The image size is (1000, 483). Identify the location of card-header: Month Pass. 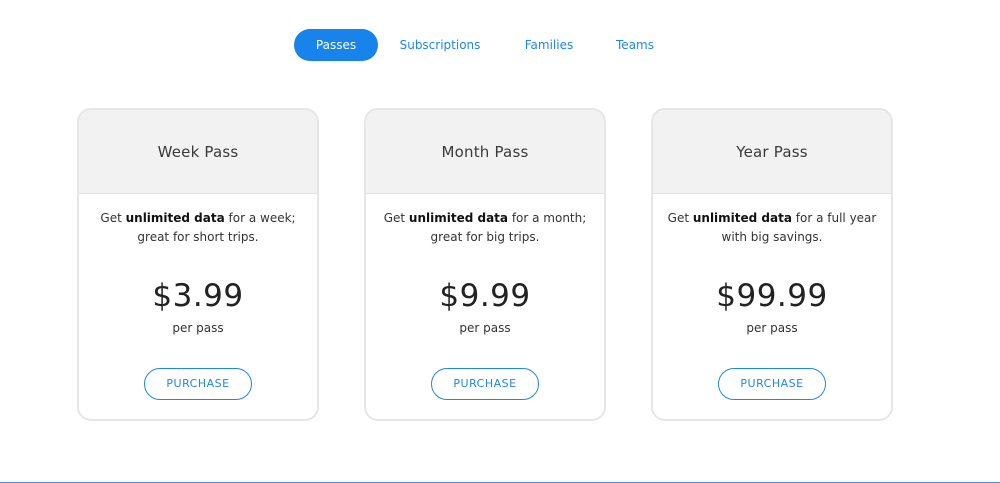
(485, 152).